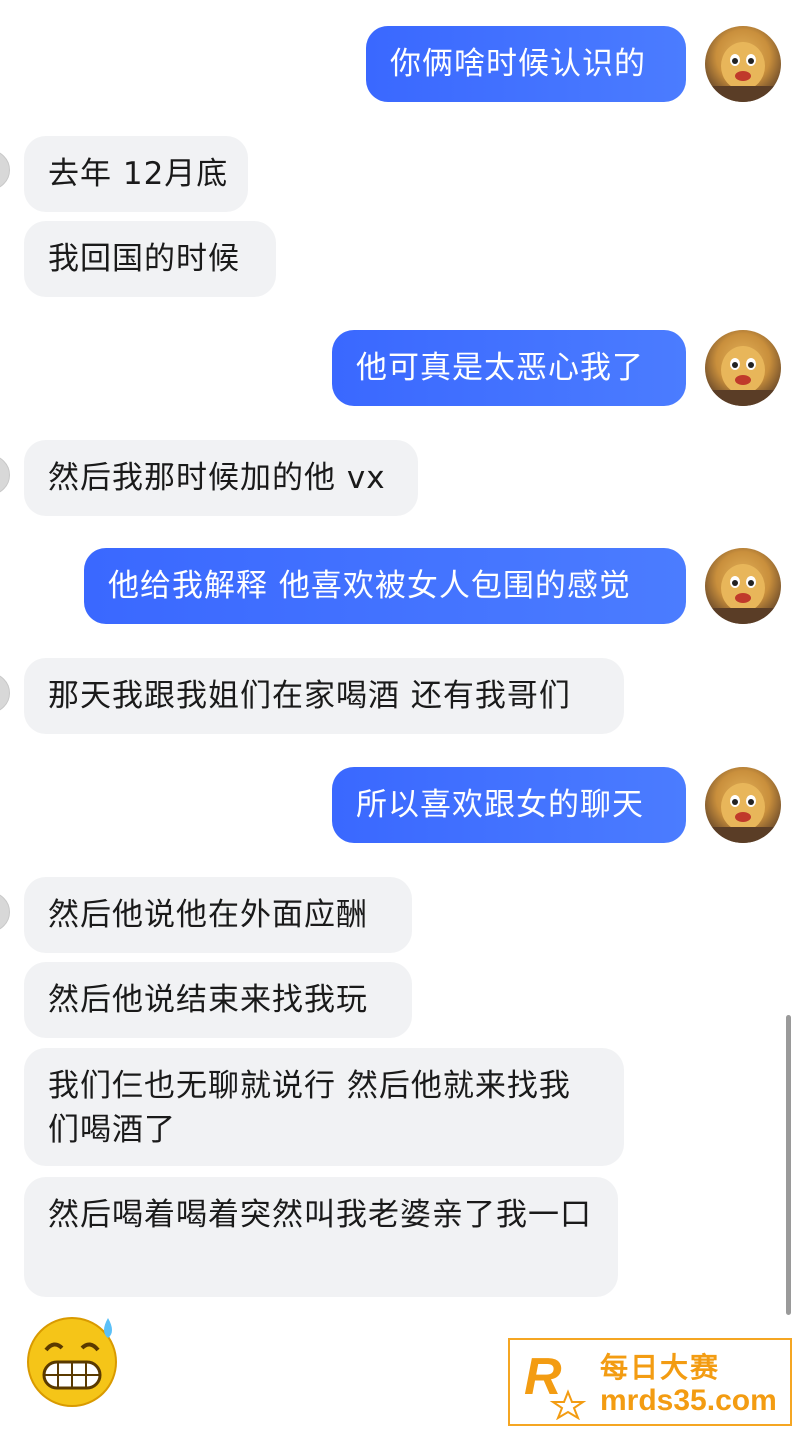  What do you see at coordinates (543, 1377) in the screenshot?
I see `svg-text: R` at bounding box center [543, 1377].